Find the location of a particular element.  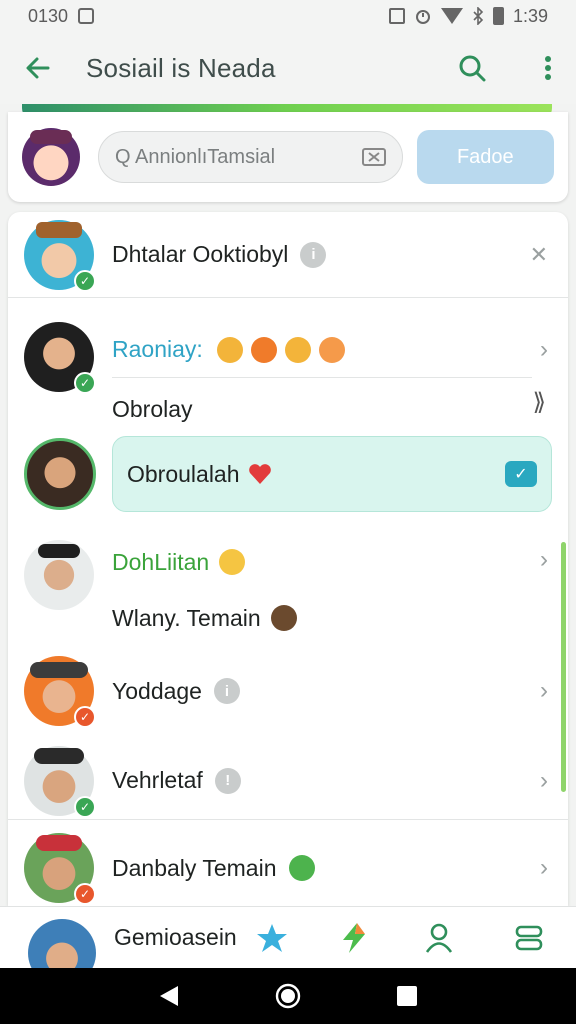

system-nav-bar is located at coordinates (288, 996).